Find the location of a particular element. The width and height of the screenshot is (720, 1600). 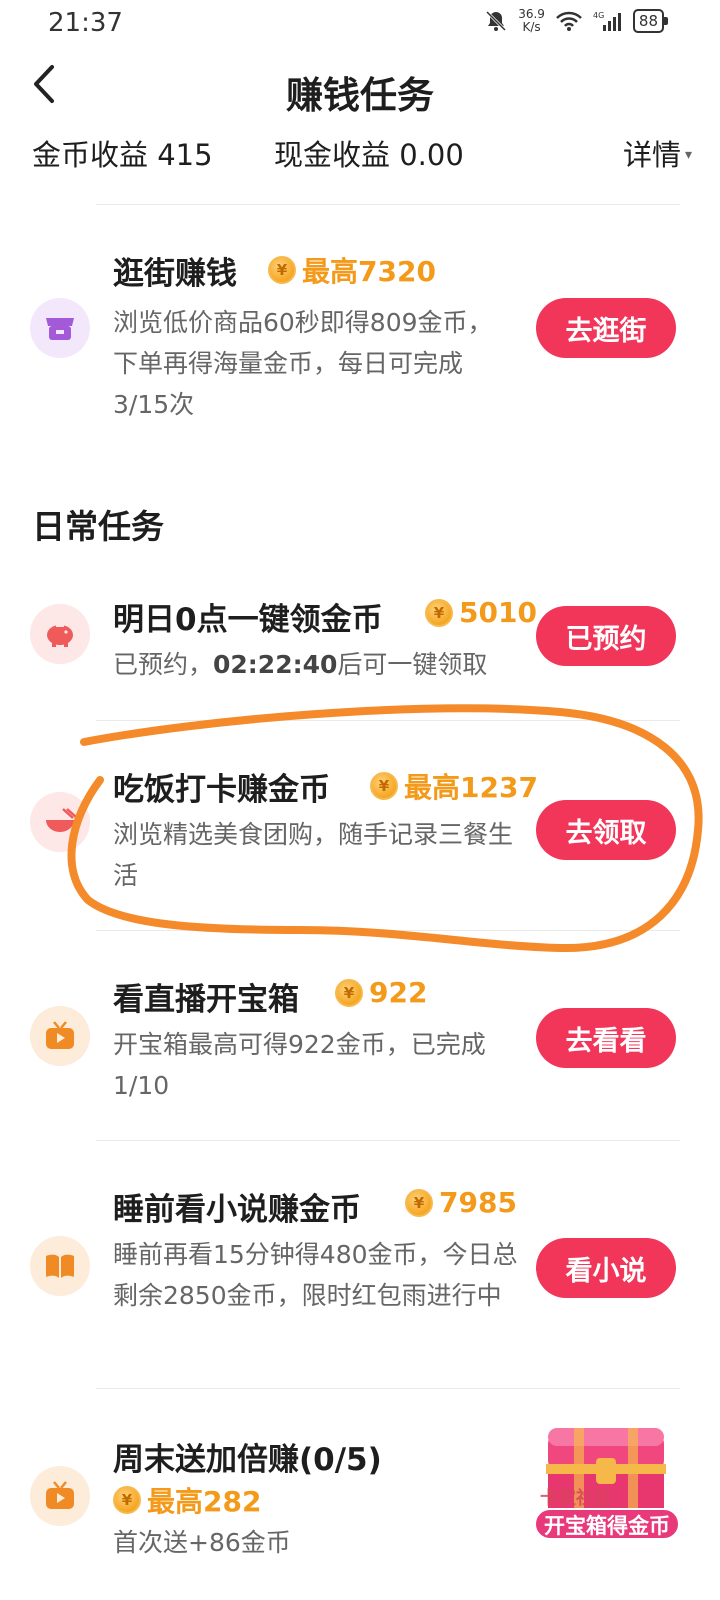

book-icon is located at coordinates (60, 1266).